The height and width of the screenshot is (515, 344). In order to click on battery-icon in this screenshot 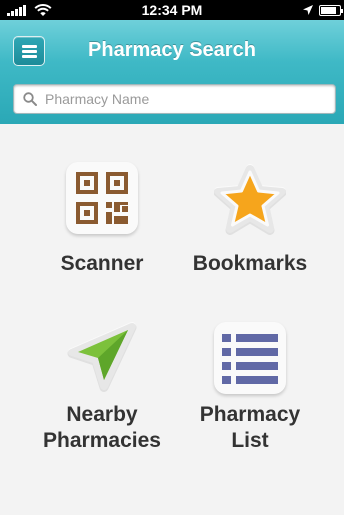, I will do `click(331, 10)`.